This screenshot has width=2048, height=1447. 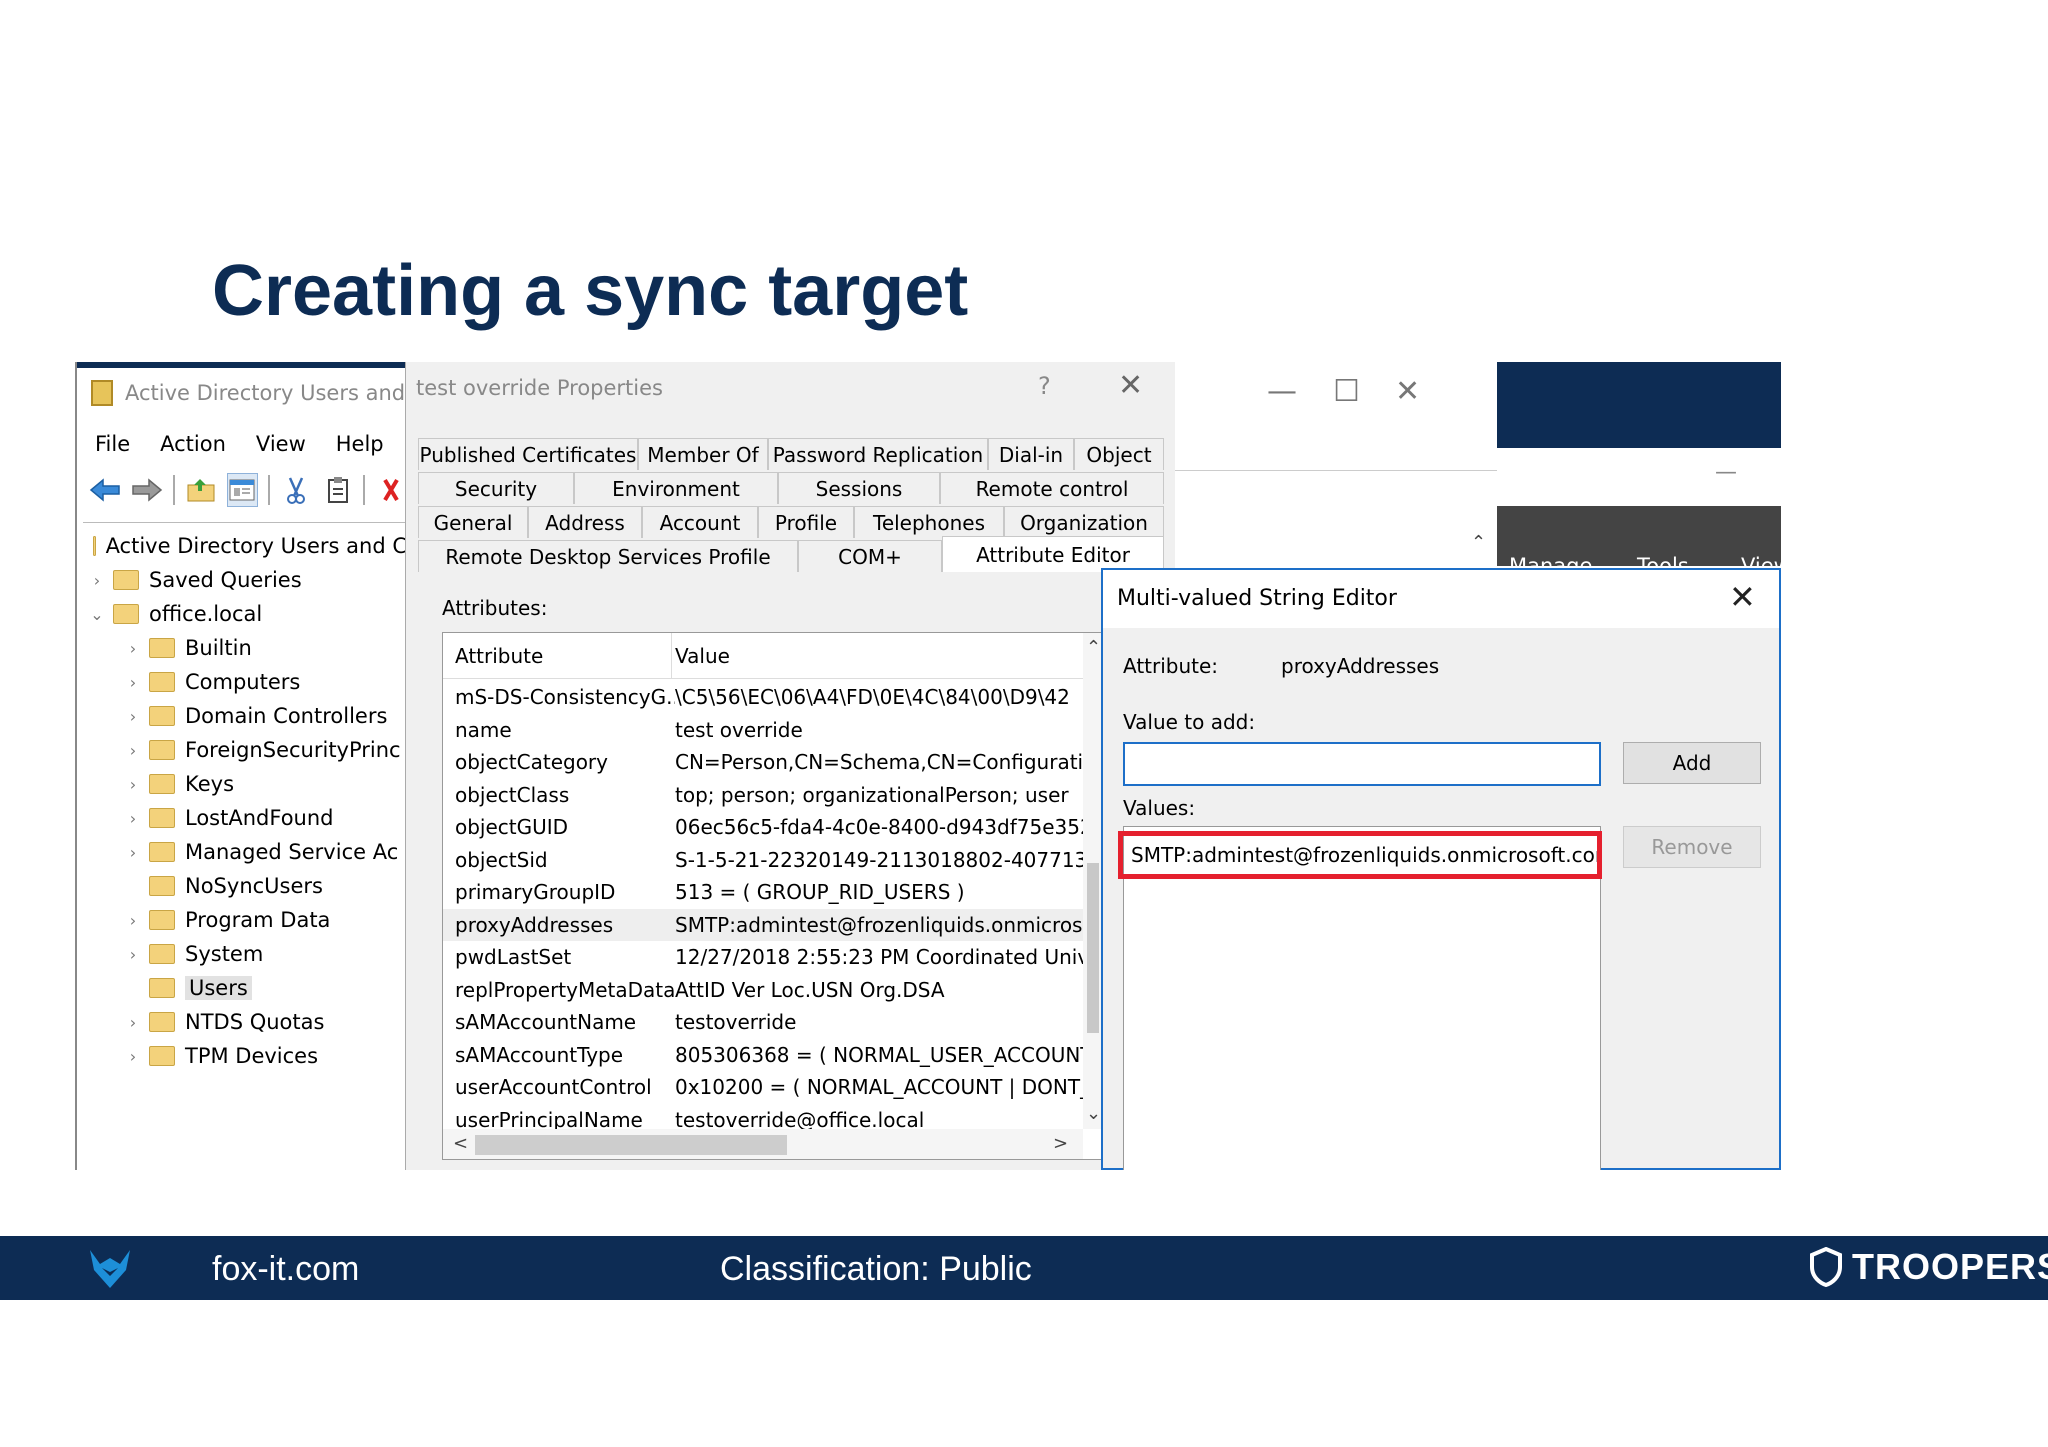 I want to click on vertical-scrollbar: ⌃ ⌄, so click(x=1093, y=881).